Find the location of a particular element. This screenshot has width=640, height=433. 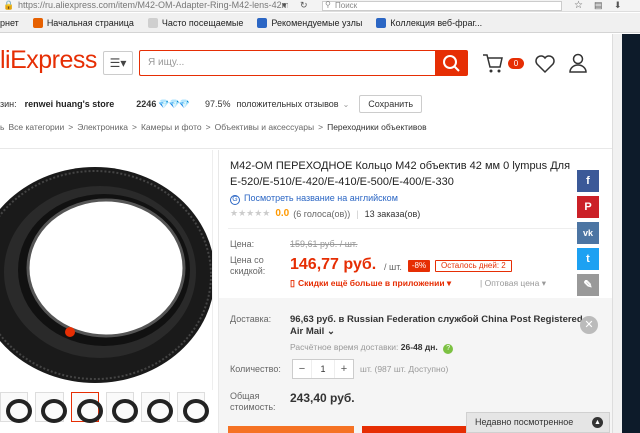

cart-icon is located at coordinates (493, 63).